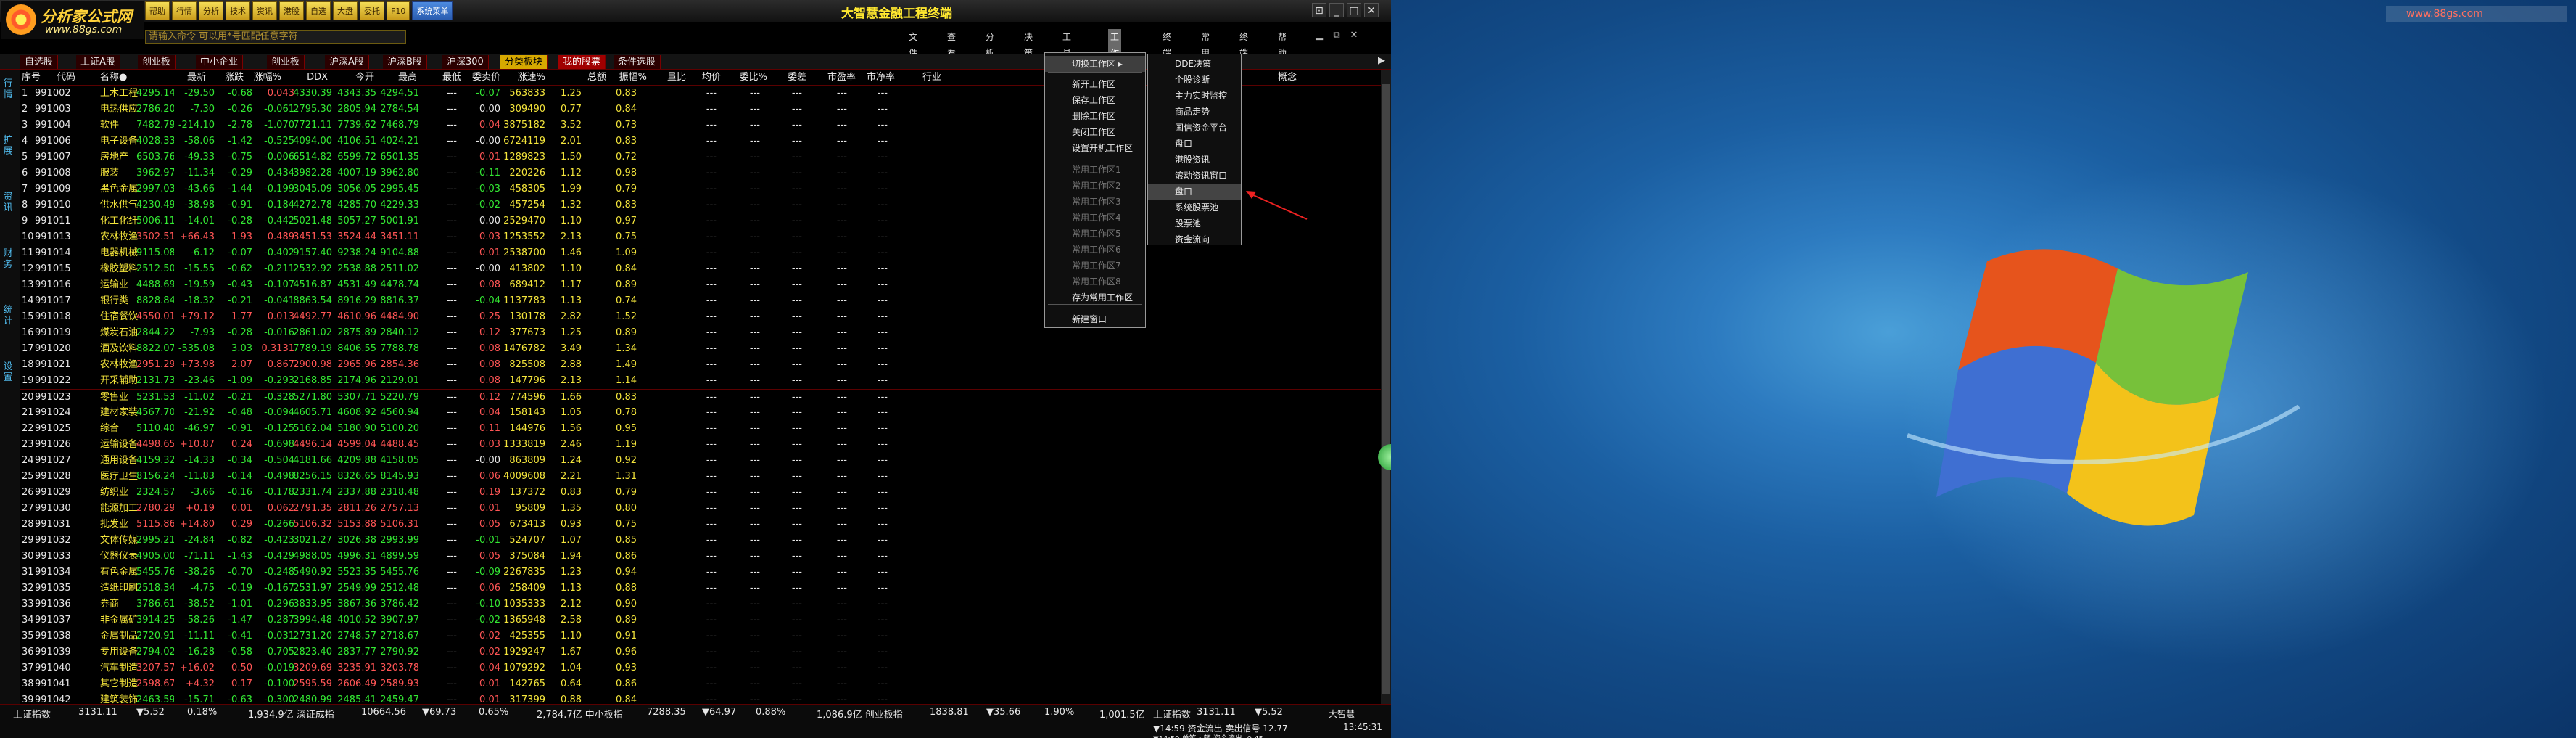 This screenshot has height=738, width=2576. Describe the element at coordinates (8, 89) in the screenshot. I see `sidebar-item-0: 行情` at that location.